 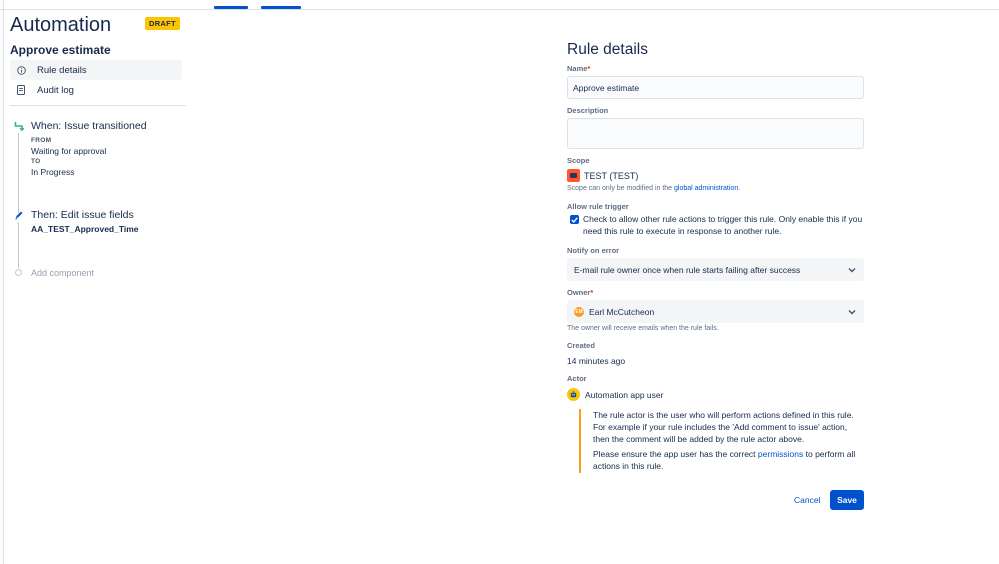 What do you see at coordinates (607, 49) in the screenshot?
I see `page-title: Rule details` at bounding box center [607, 49].